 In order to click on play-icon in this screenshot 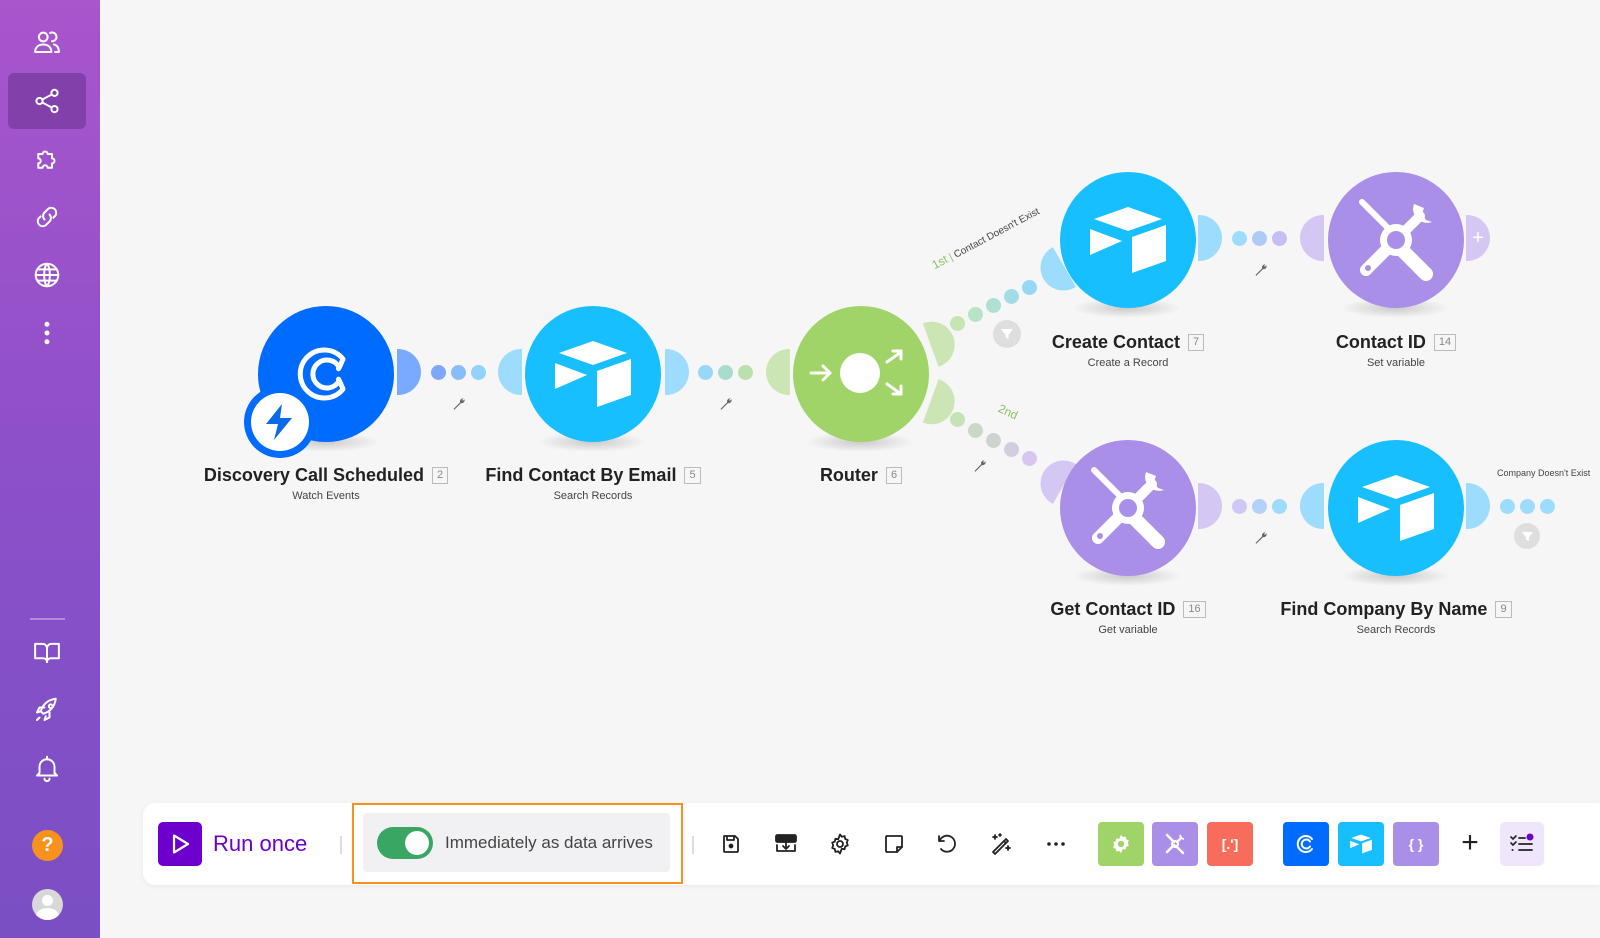, I will do `click(181, 844)`.